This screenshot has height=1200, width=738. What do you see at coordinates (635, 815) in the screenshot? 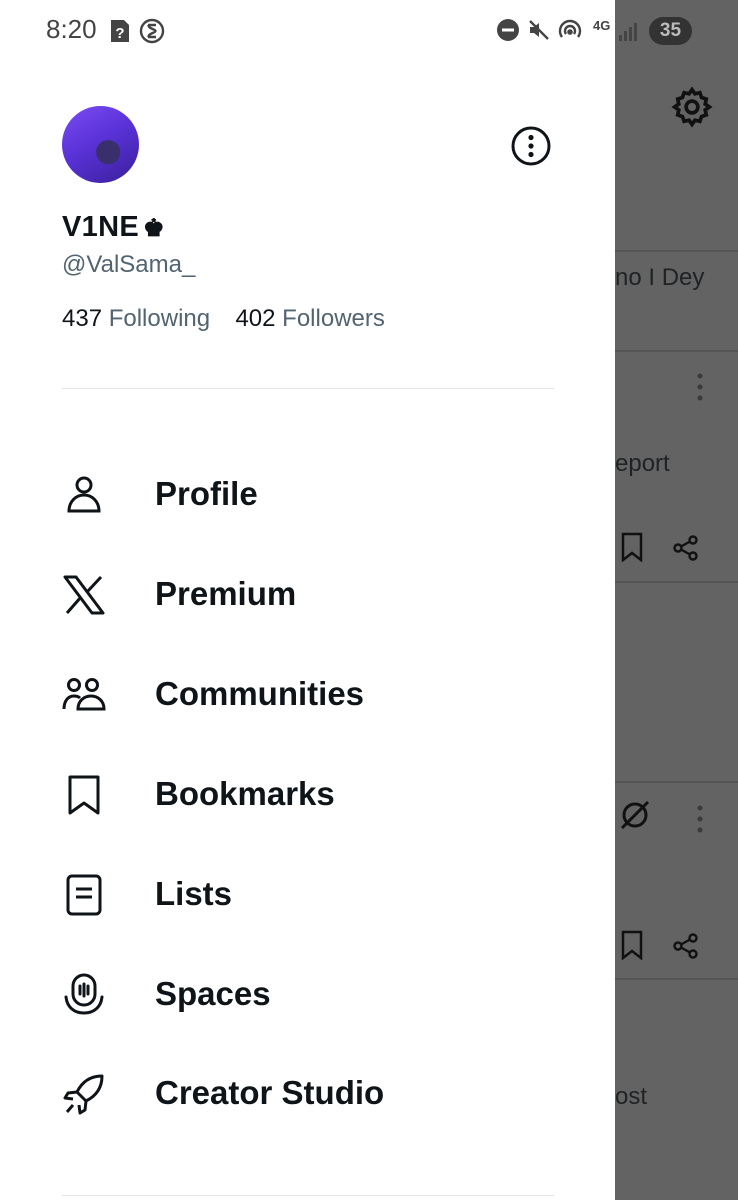
I see `grok-icon` at bounding box center [635, 815].